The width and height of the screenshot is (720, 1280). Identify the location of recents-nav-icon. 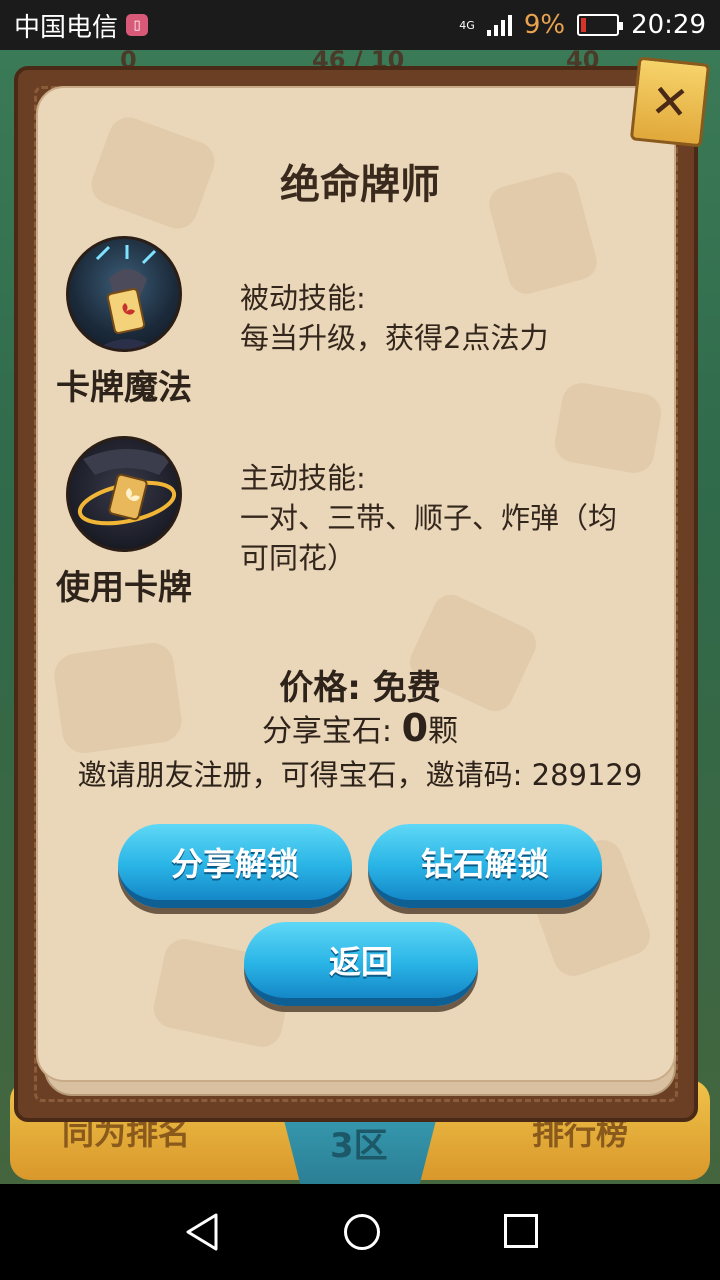
(521, 1231).